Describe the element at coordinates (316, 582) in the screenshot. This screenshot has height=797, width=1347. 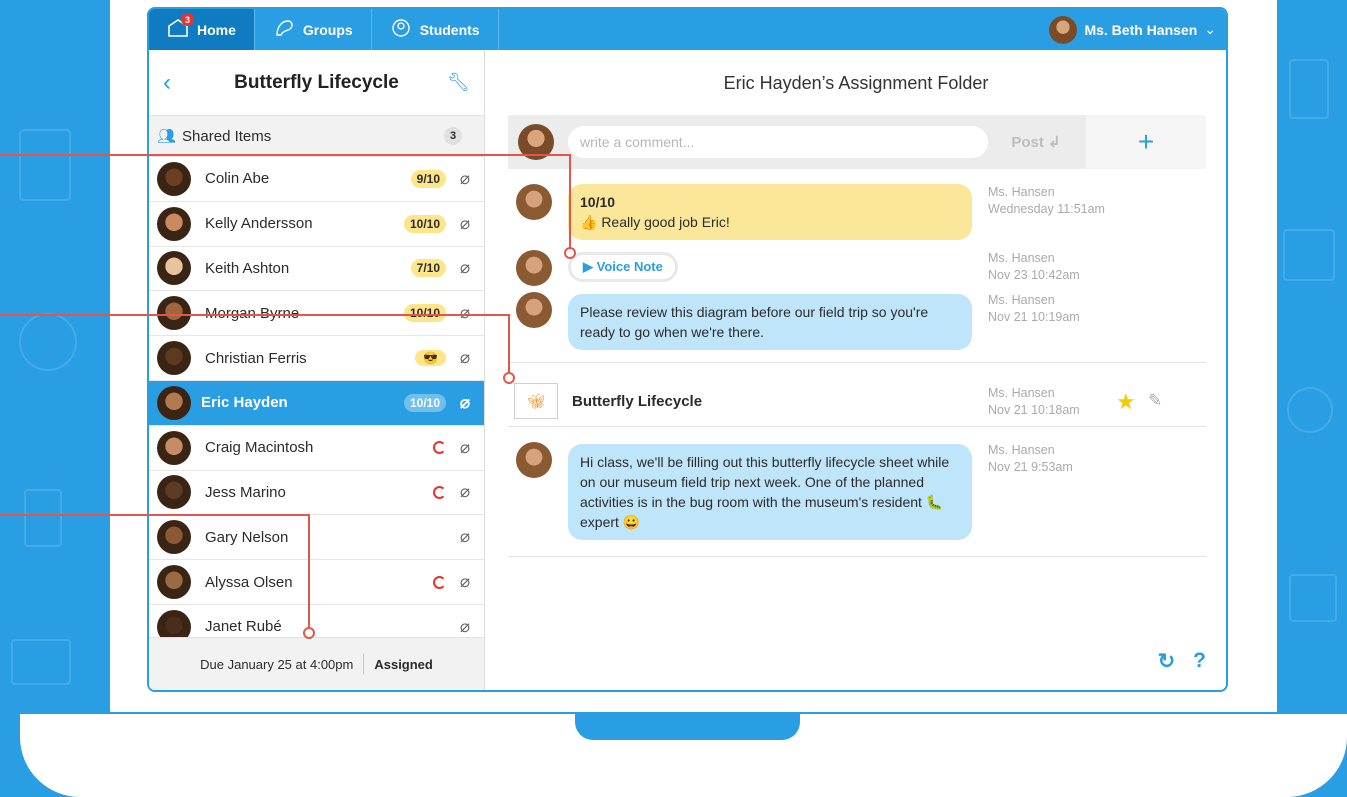
I see `student-row: Alyssa Olsen ⌀` at that location.